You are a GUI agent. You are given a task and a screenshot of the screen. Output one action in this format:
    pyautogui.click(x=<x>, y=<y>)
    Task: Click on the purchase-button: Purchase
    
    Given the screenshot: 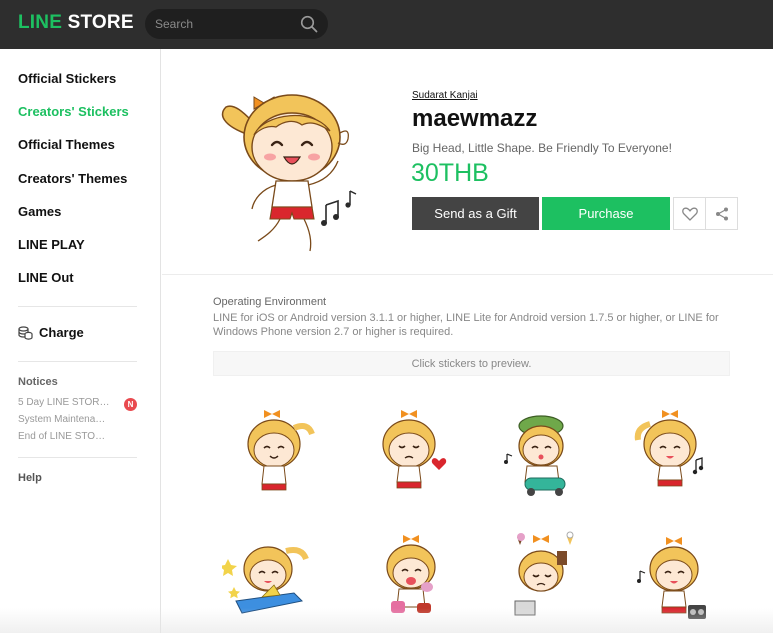 What is the action you would take?
    pyautogui.click(x=606, y=213)
    